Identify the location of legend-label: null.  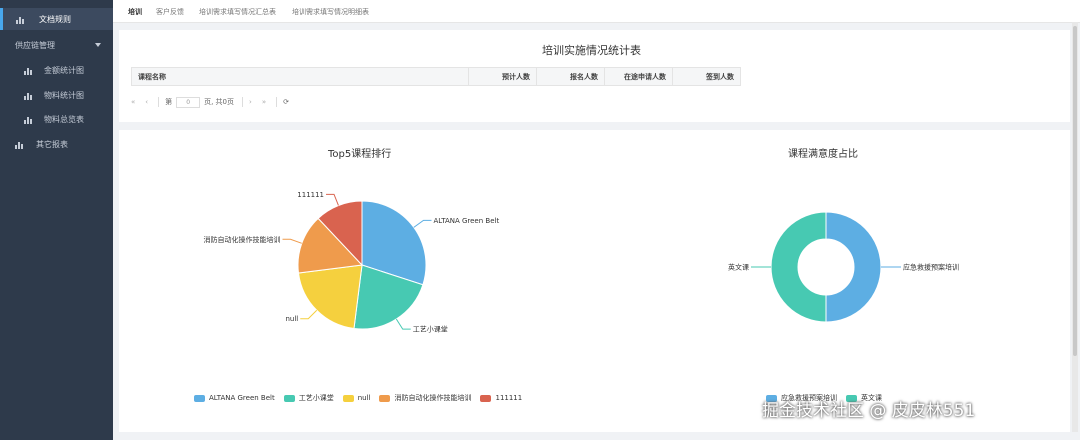
(364, 398).